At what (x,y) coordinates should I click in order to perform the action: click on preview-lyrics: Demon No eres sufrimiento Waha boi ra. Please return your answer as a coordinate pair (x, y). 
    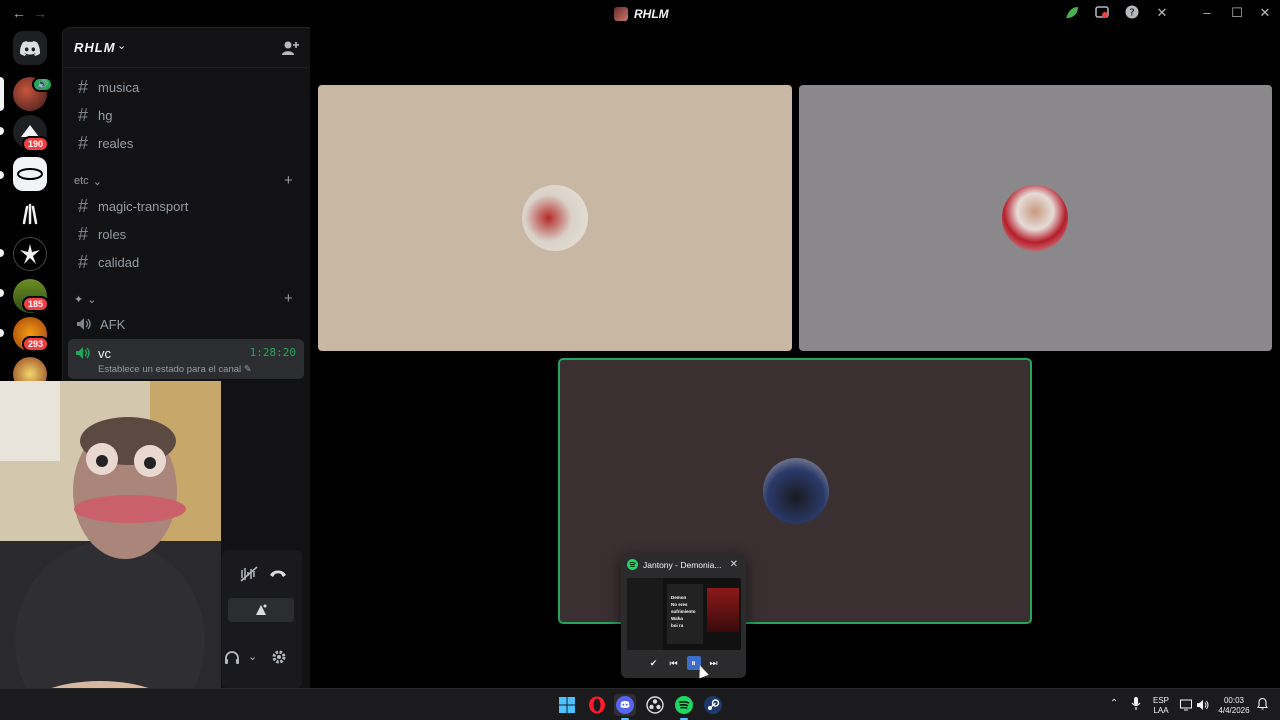
    Looking at the image, I should click on (685, 606).